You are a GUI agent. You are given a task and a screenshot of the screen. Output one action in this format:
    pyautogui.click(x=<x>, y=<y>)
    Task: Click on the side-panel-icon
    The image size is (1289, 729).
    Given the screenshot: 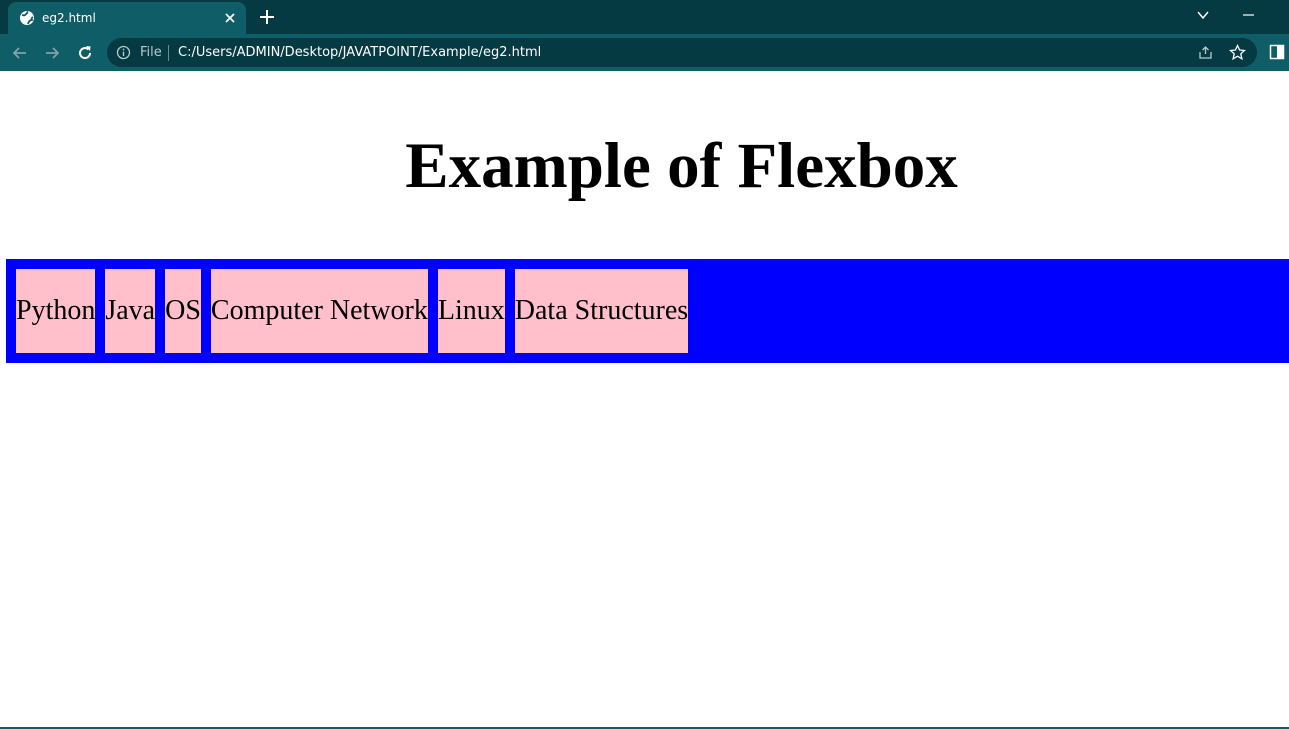 What is the action you would take?
    pyautogui.click(x=1277, y=52)
    